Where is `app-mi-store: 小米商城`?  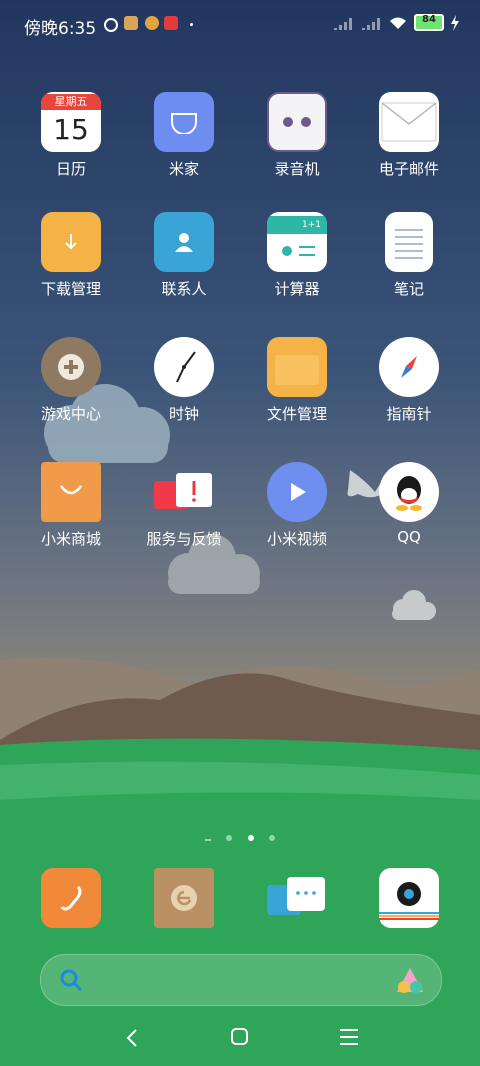 app-mi-store: 小米商城 is located at coordinates (71, 505).